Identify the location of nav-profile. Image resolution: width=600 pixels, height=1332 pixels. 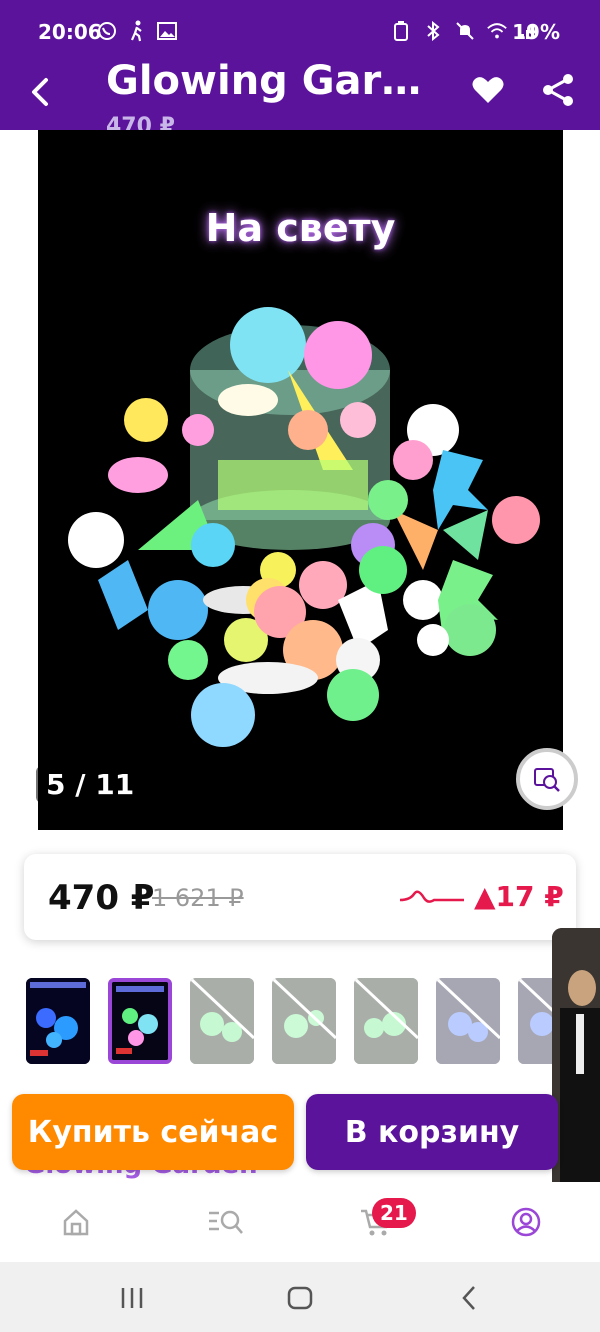
(526, 1222).